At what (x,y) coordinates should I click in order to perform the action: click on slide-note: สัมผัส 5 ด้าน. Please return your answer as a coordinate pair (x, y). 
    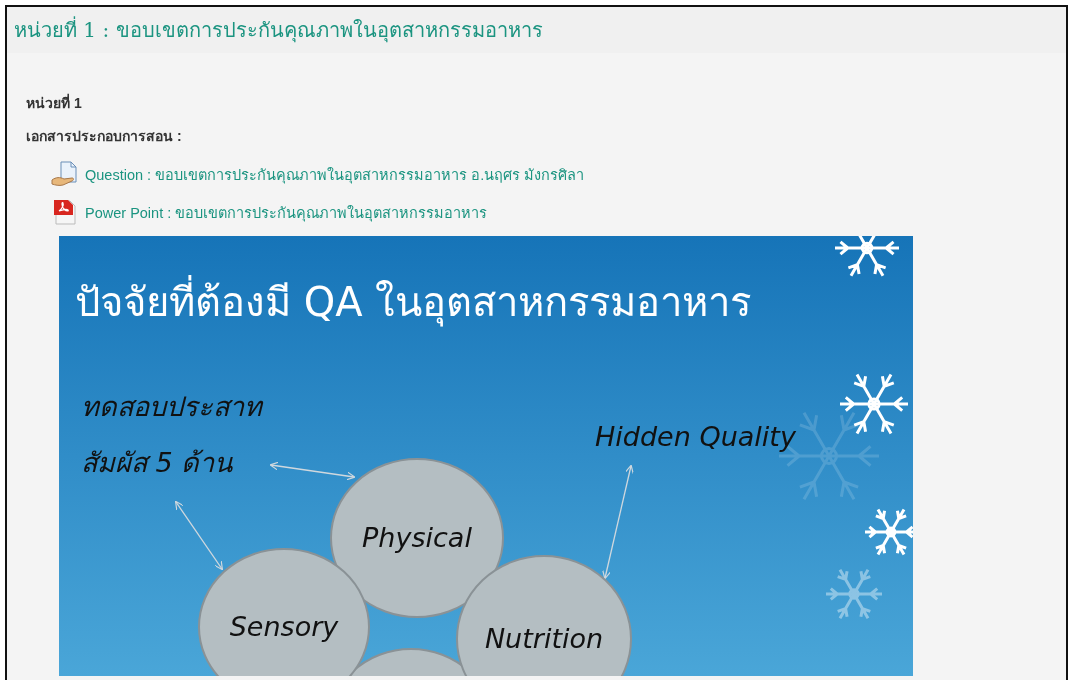
    Looking at the image, I should click on (157, 462).